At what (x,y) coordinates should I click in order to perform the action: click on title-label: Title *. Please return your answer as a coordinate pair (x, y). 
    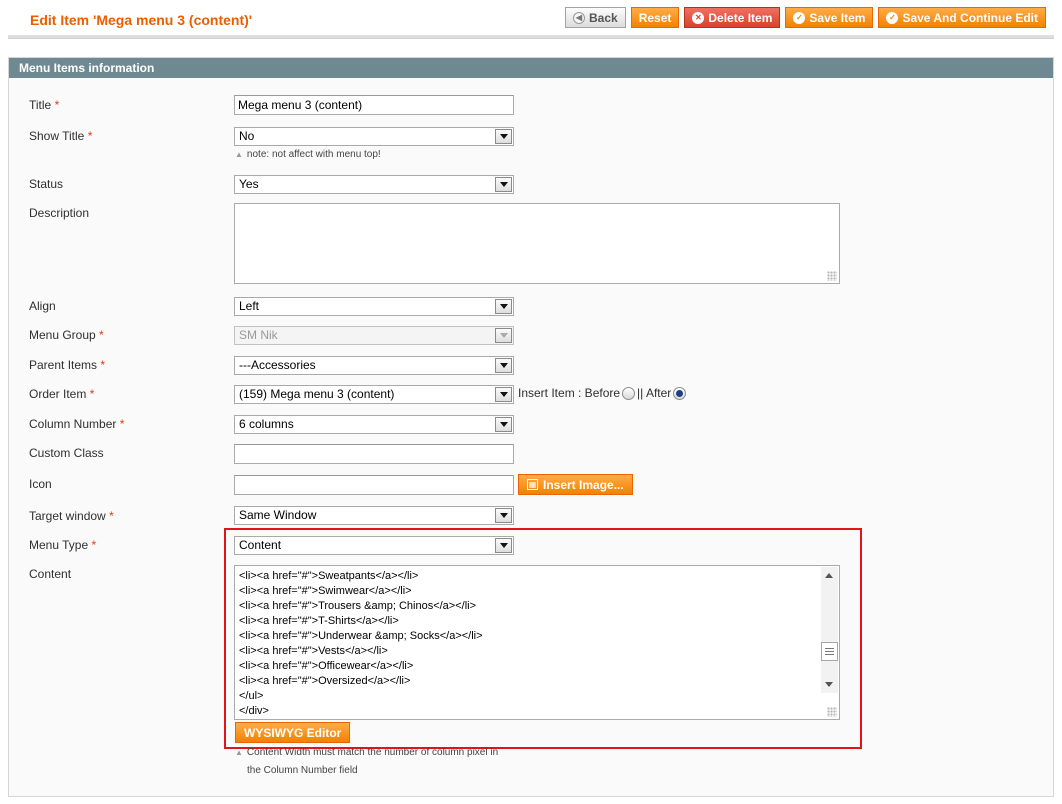
    Looking at the image, I should click on (44, 105).